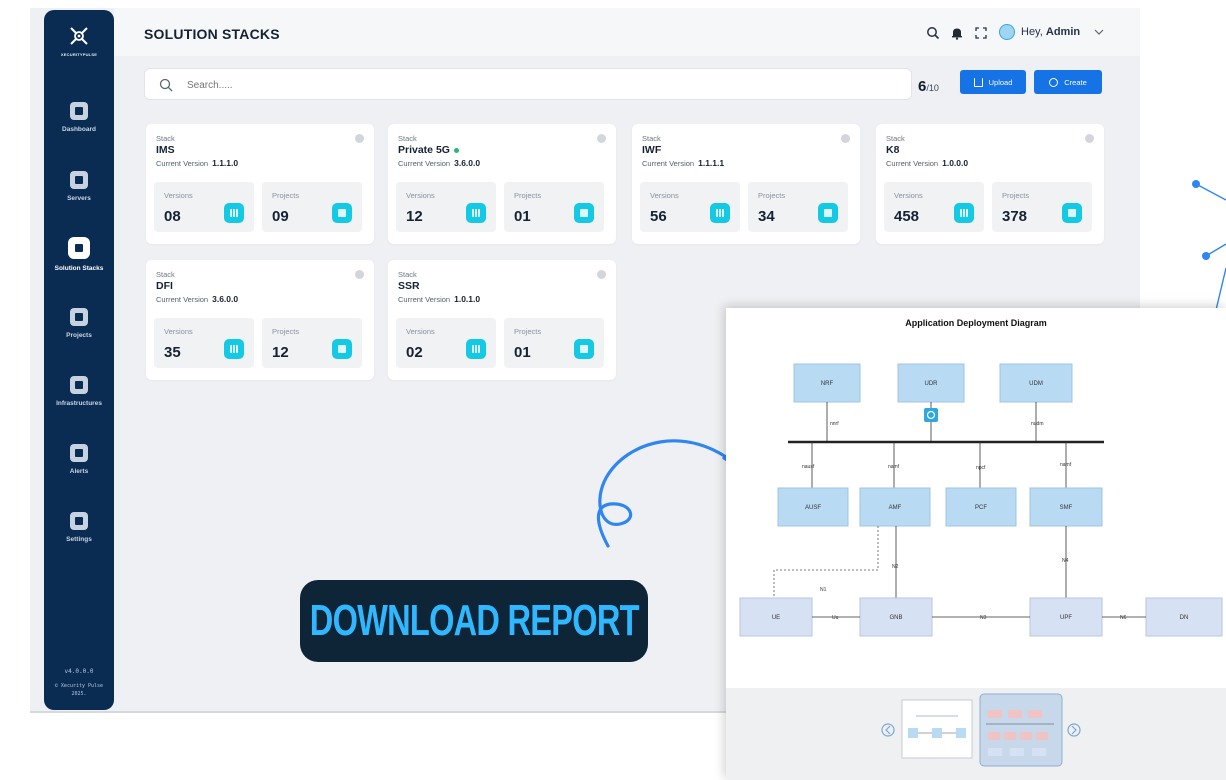 This screenshot has height=780, width=1226. I want to click on versions-tile: Versions 35, so click(204, 343).